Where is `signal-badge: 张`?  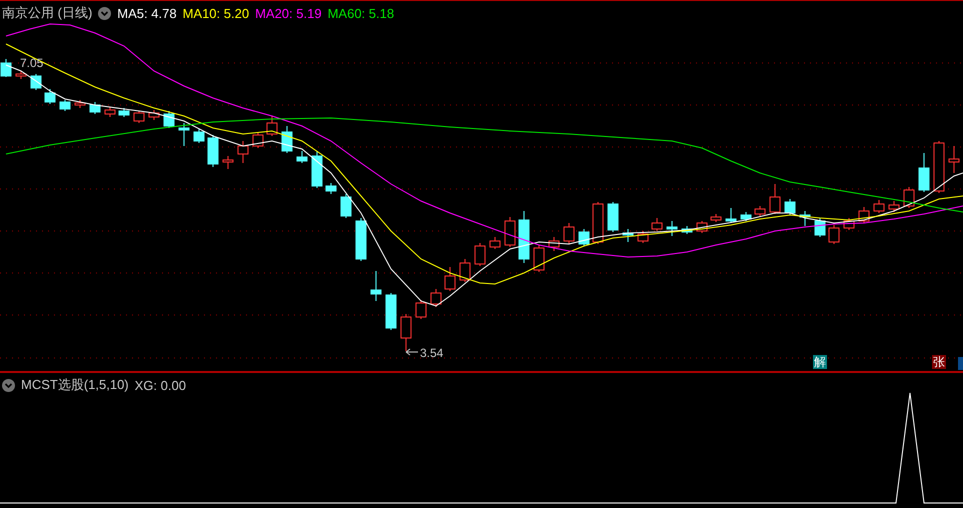
signal-badge: 张 is located at coordinates (939, 362).